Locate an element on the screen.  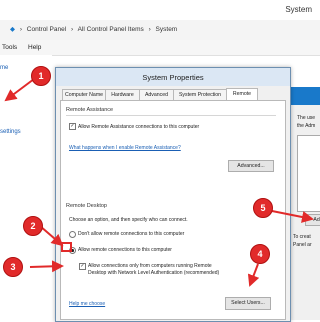
dialog-text: To creat is located at coordinates (302, 237).